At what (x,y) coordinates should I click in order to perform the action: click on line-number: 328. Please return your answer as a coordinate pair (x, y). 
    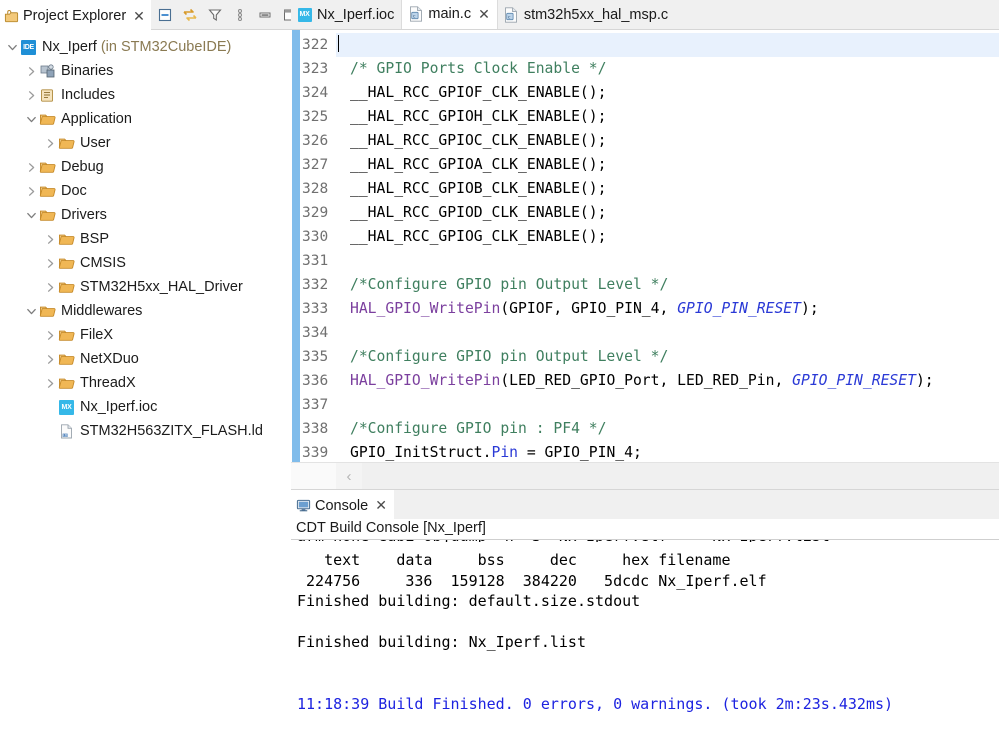
    Looking at the image, I should click on (315, 189).